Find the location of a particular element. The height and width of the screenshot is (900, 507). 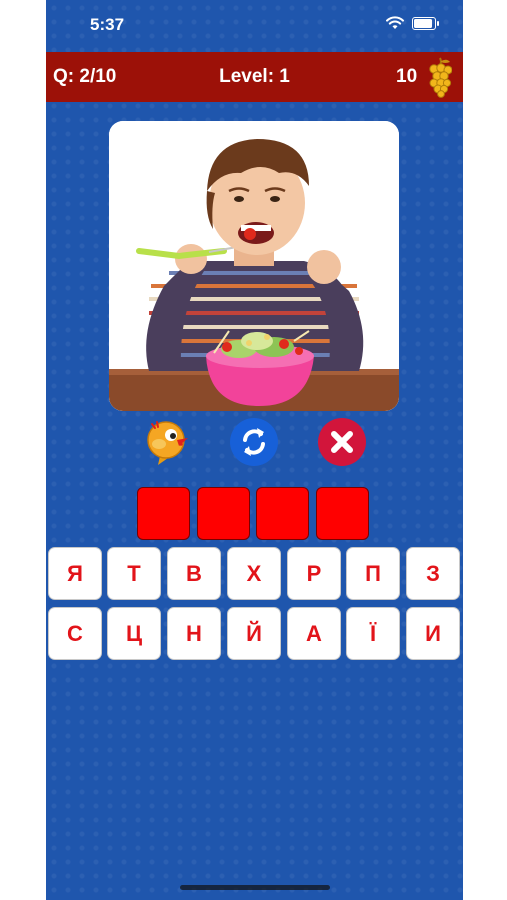

bird-hint-icon is located at coordinates (167, 443).